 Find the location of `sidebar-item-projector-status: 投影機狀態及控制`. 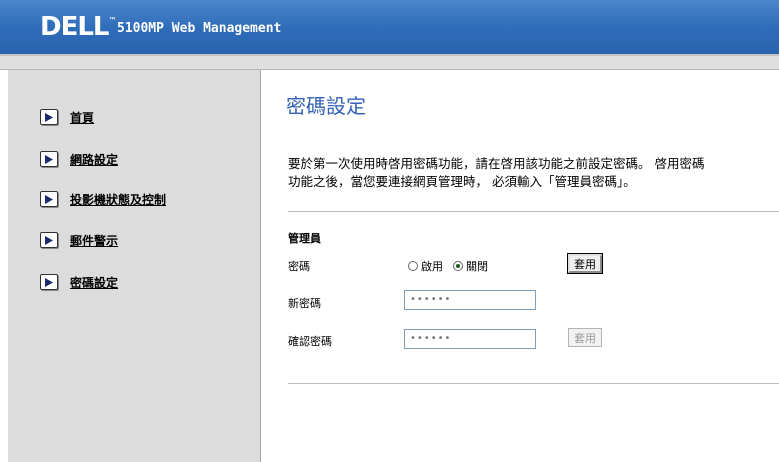

sidebar-item-projector-status: 投影機狀態及控制 is located at coordinates (103, 199).